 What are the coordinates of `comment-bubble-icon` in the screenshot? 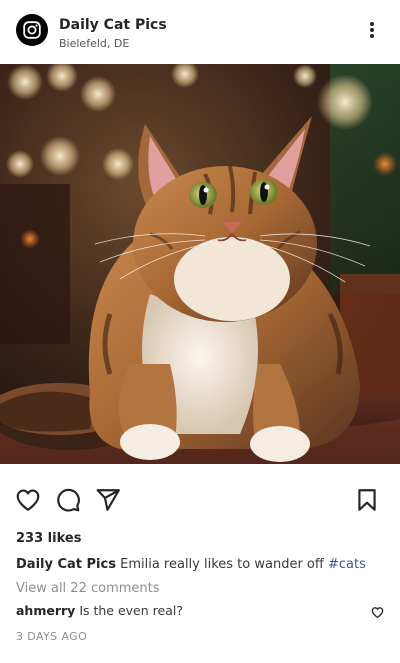 It's located at (68, 500).